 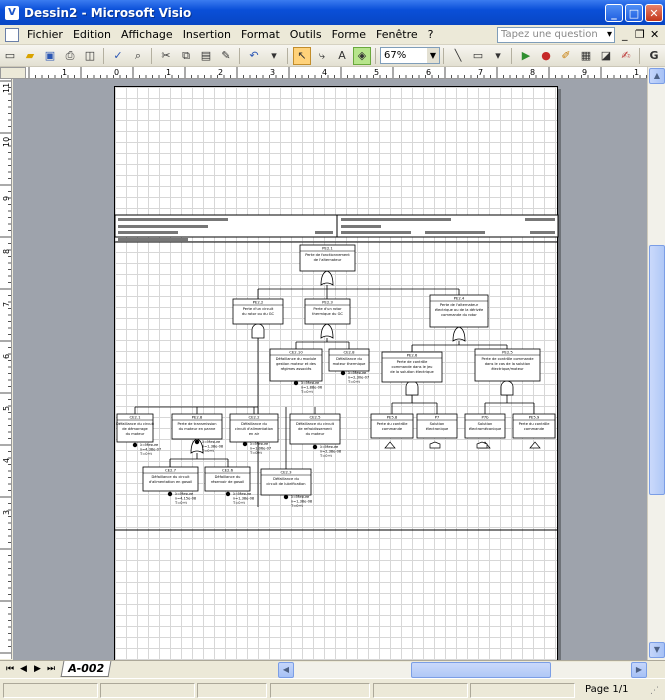 I want to click on edit-code-icon: ✍, so click(x=626, y=56).